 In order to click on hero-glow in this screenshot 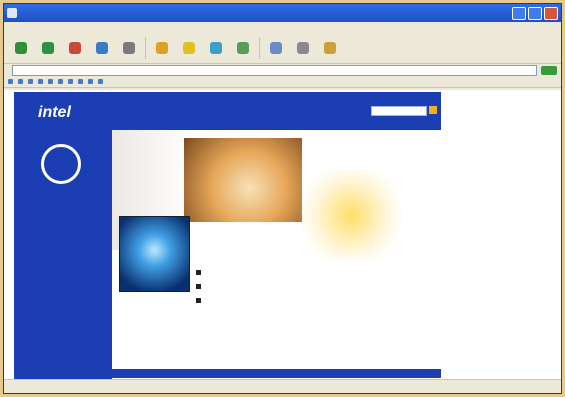, I will do `click(351, 215)`.